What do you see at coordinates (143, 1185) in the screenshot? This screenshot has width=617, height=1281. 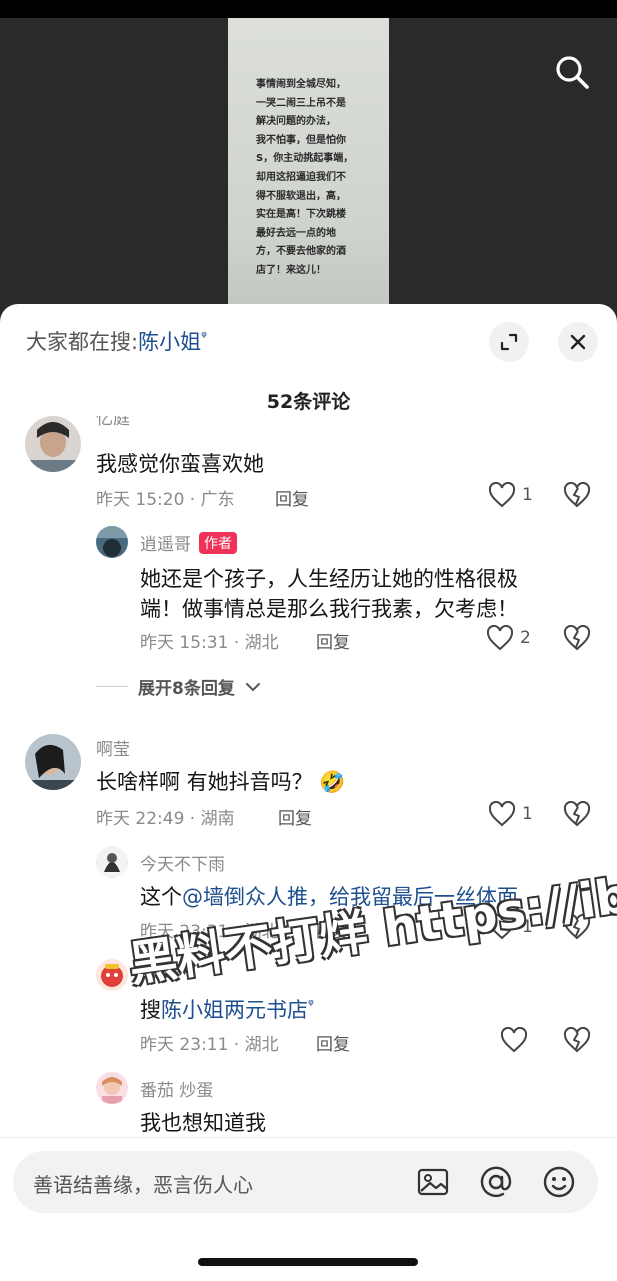 I see `comment-input-placeholder: 善语结善缘，恶言伤人心` at bounding box center [143, 1185].